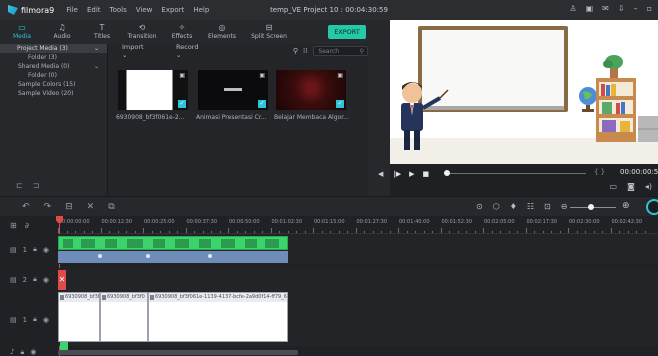  I want to click on maximize-icon: ▫, so click(649, 8).